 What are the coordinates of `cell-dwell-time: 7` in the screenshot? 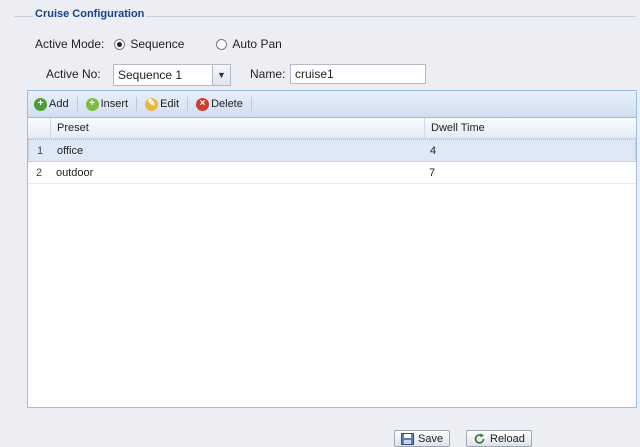 It's located at (529, 172).